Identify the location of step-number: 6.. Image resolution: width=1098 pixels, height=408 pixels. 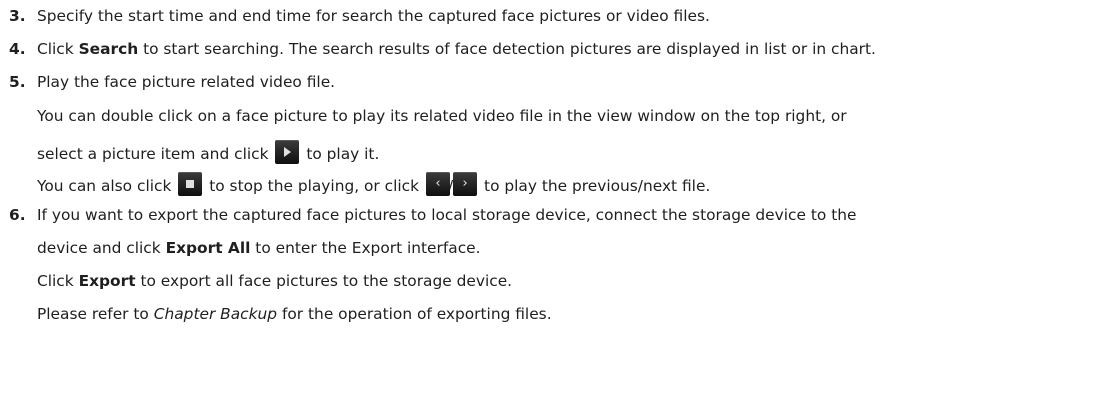
(17, 215).